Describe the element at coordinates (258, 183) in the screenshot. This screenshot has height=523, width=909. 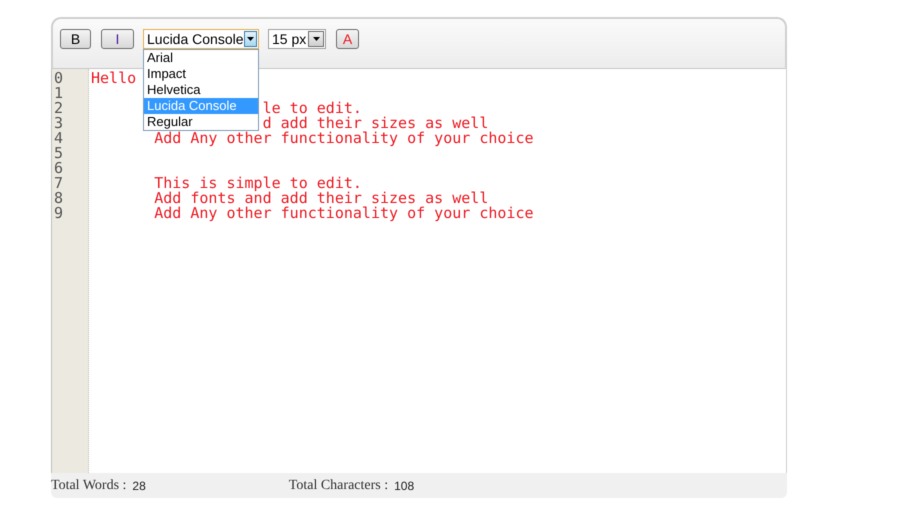
I see `code-line: This is simple to edit.` at that location.